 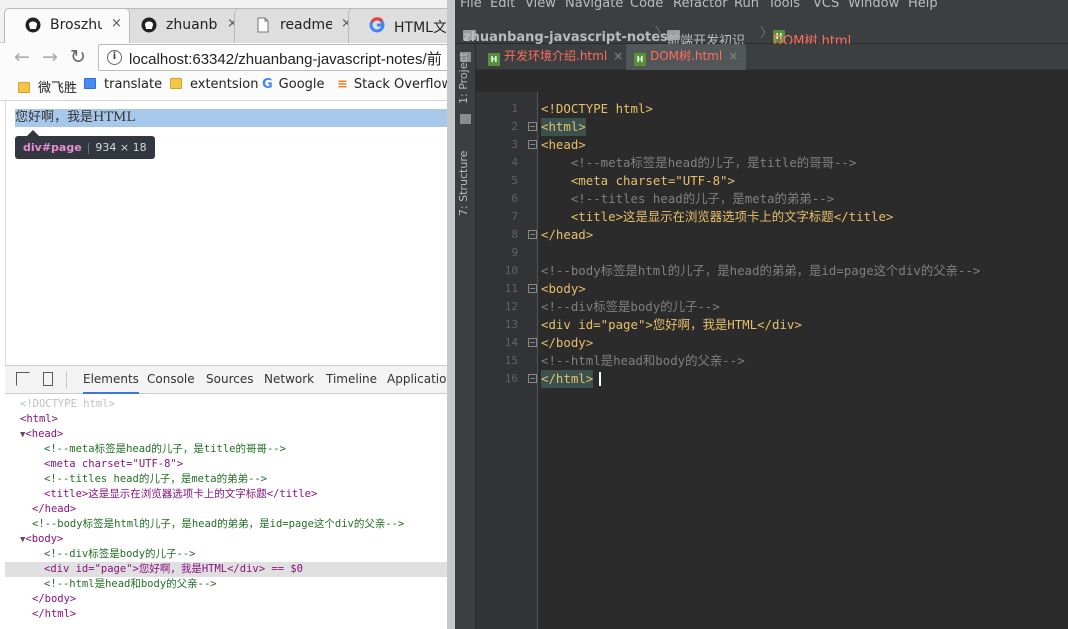 What do you see at coordinates (54, 614) in the screenshot?
I see `node-text: </html>` at bounding box center [54, 614].